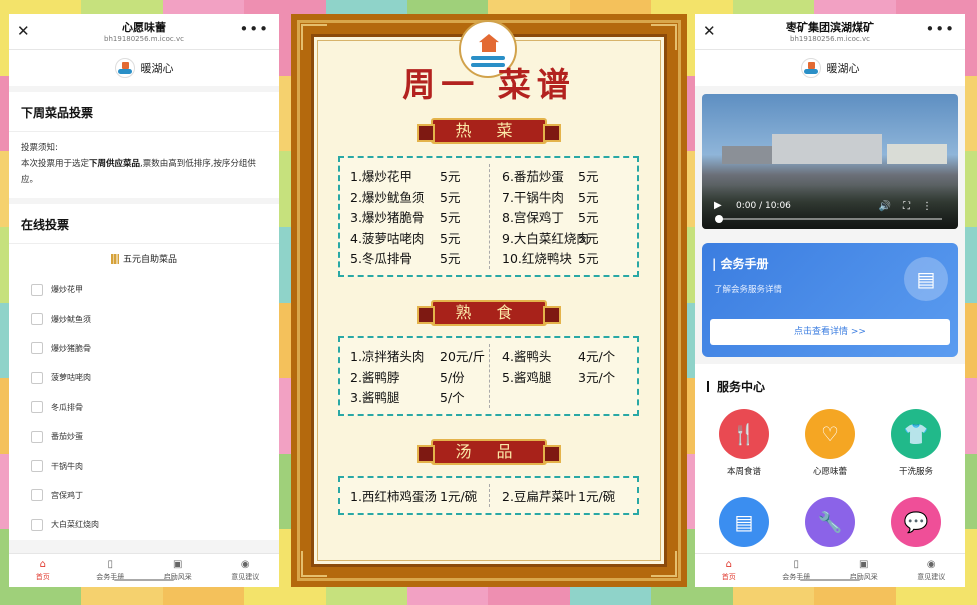 The height and width of the screenshot is (605, 977). I want to click on dish-item: 1.西红柿鸡蛋汤 1元/碗, so click(413, 495).